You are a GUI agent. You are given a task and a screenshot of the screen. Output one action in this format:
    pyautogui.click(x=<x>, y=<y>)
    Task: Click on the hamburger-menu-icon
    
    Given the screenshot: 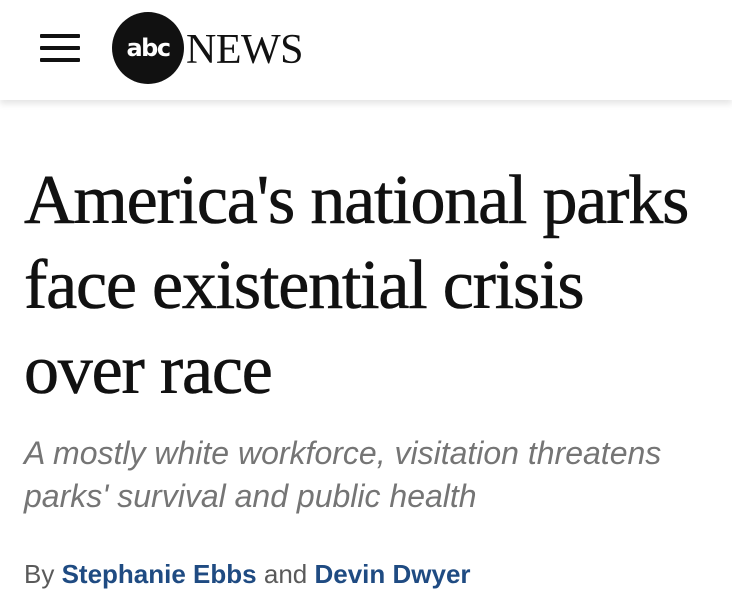 What is the action you would take?
    pyautogui.click(x=60, y=48)
    